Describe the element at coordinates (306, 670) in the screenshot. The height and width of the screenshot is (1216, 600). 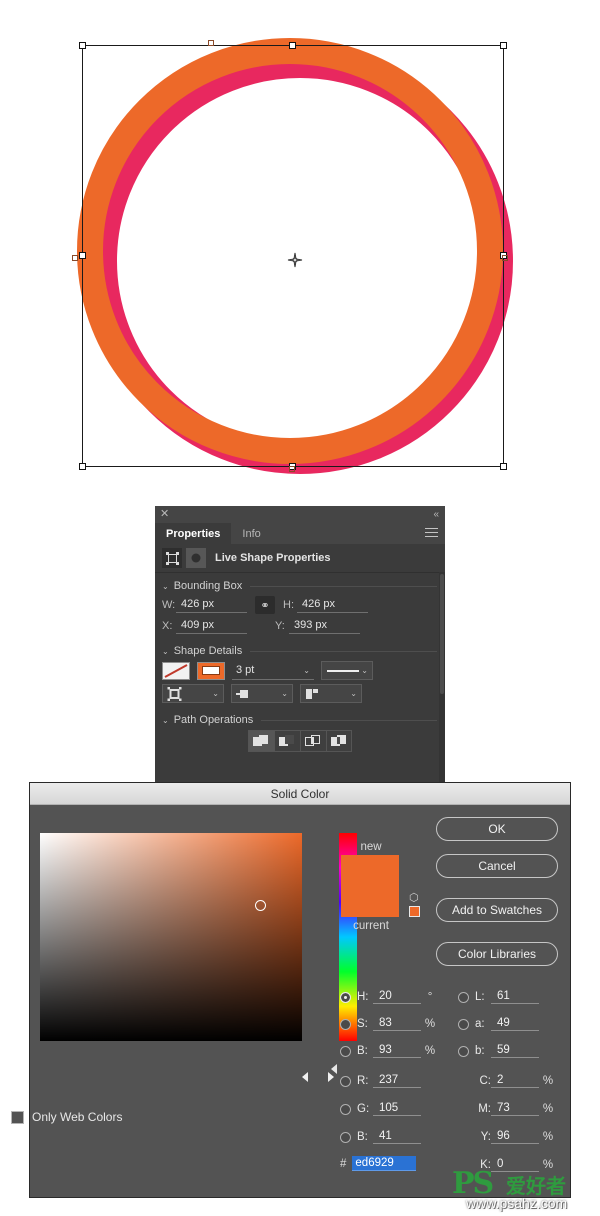
I see `chevron-down-icon: ⌄` at that location.